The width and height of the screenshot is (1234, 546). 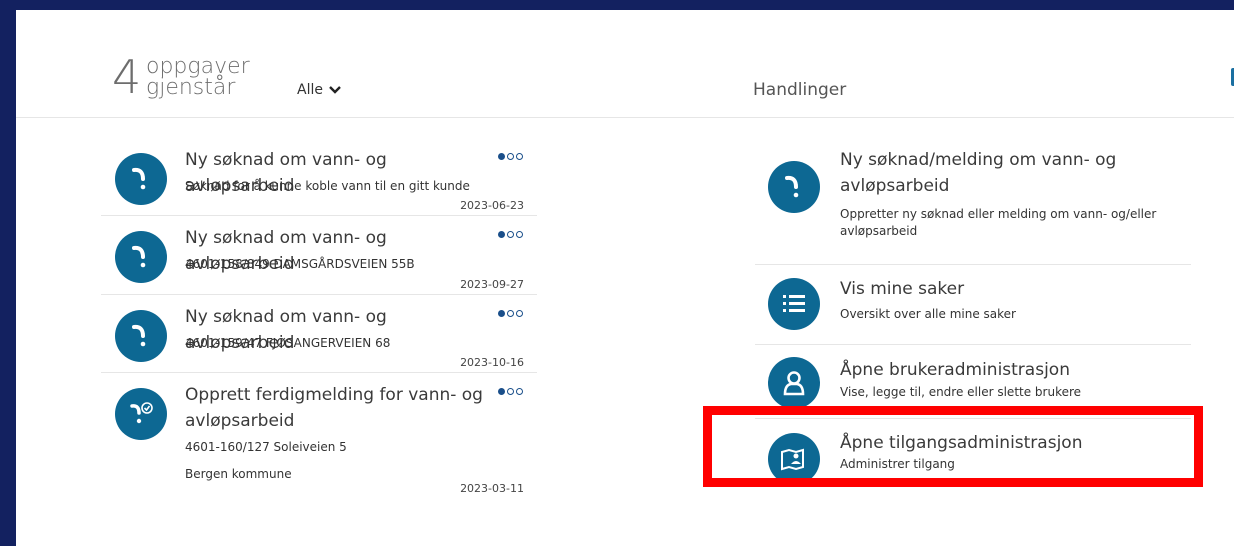 What do you see at coordinates (794, 459) in the screenshot?
I see `access-map-icon` at bounding box center [794, 459].